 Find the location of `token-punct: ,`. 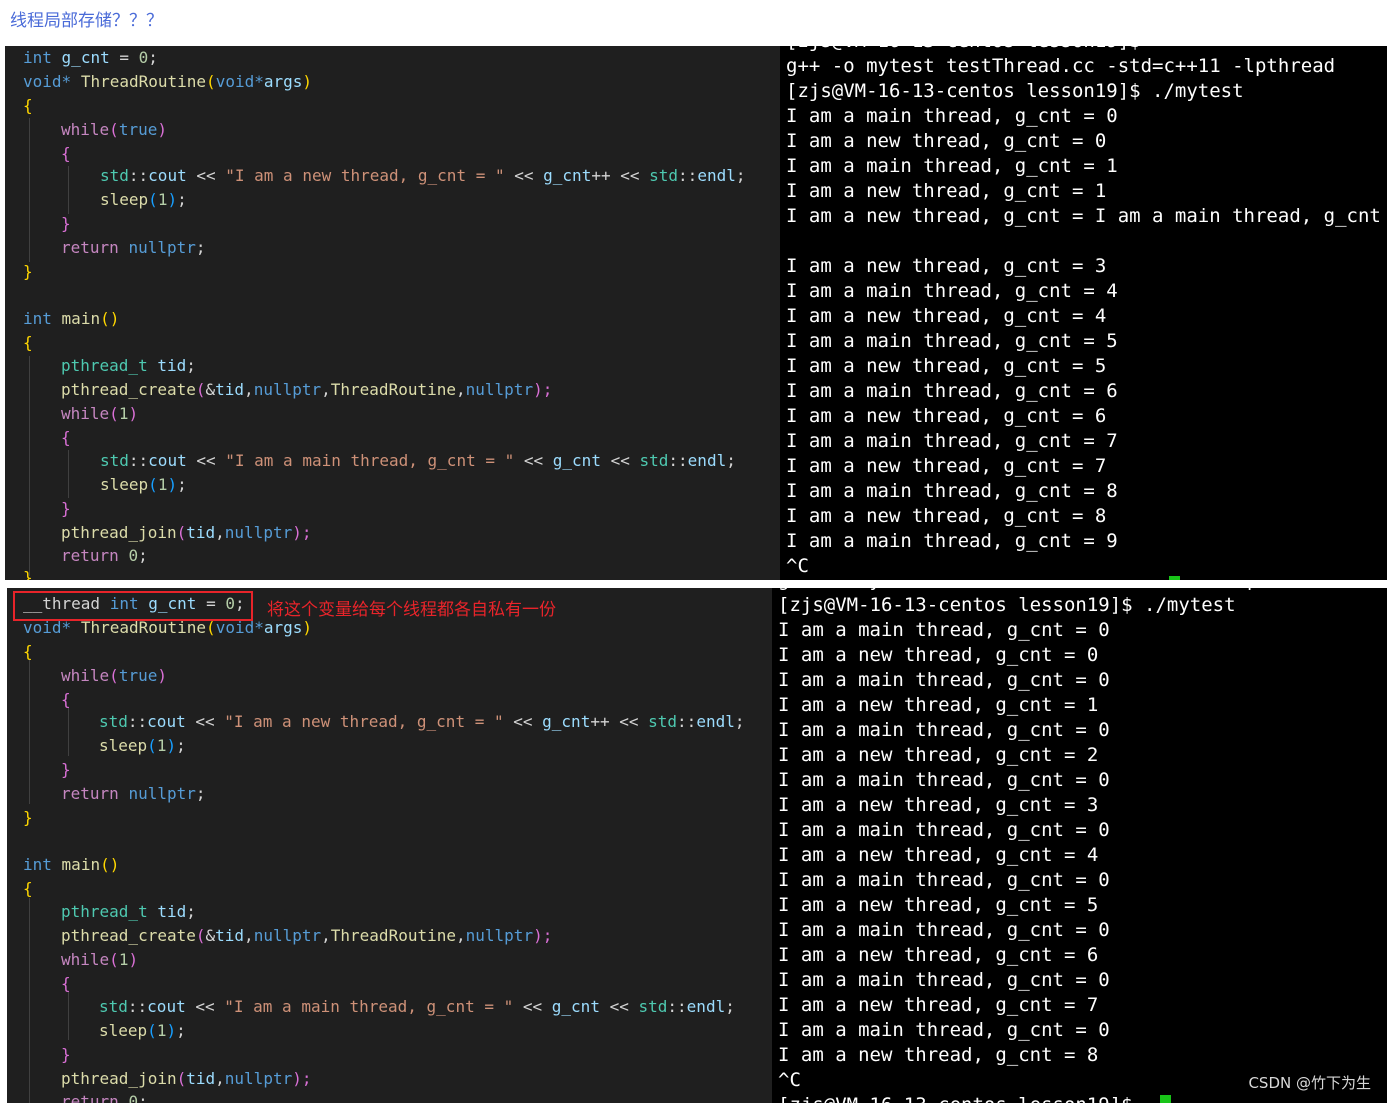

token-punct: , is located at coordinates (249, 935).